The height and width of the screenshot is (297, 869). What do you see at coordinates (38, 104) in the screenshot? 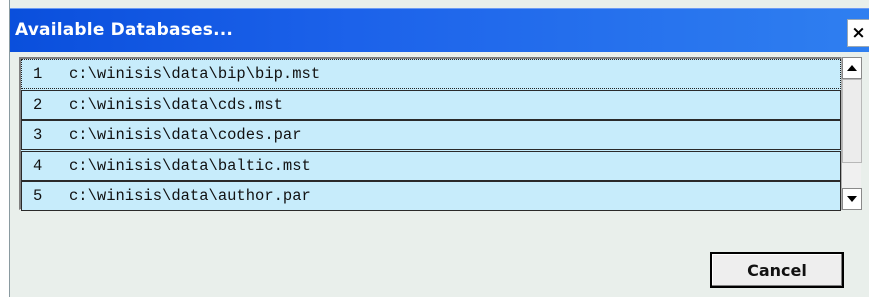
I see `item-number: 2` at bounding box center [38, 104].